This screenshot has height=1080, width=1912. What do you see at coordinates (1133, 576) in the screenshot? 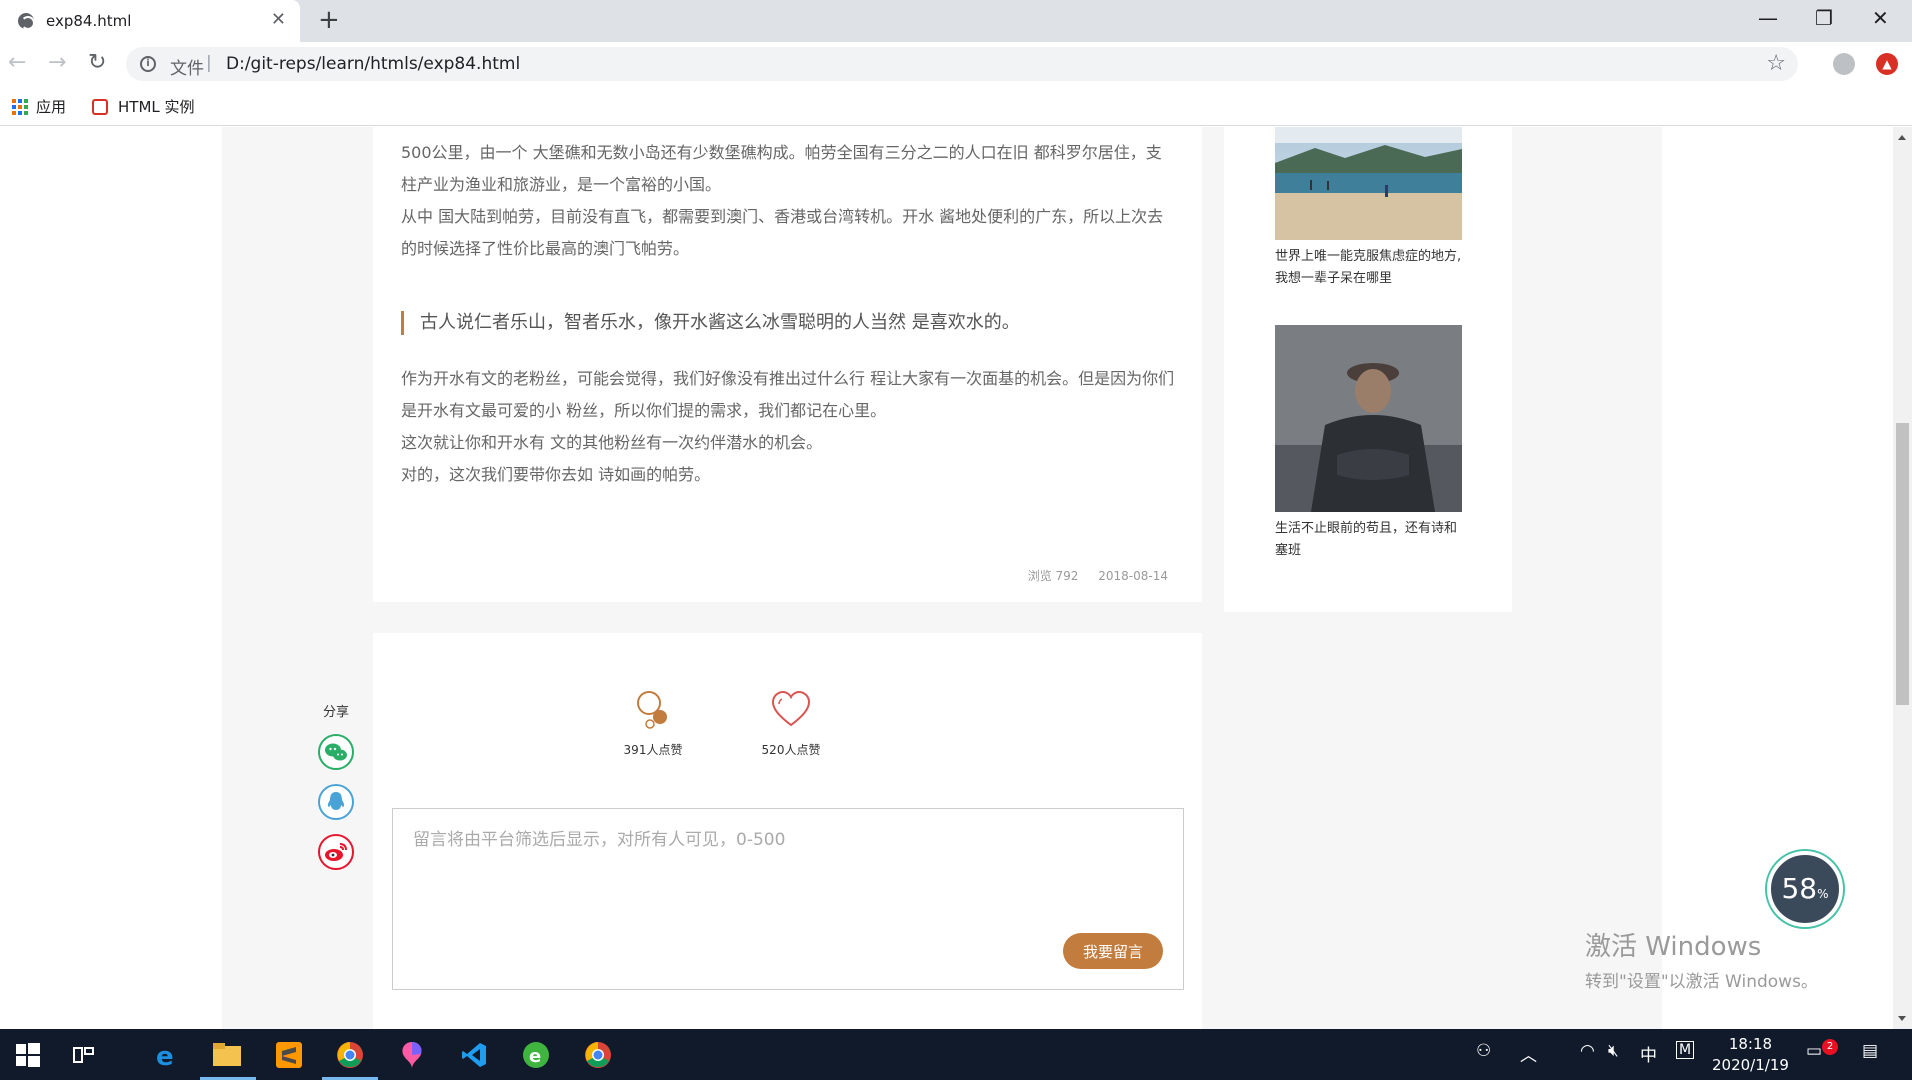
I see `publish-date: 2018-08-14` at bounding box center [1133, 576].